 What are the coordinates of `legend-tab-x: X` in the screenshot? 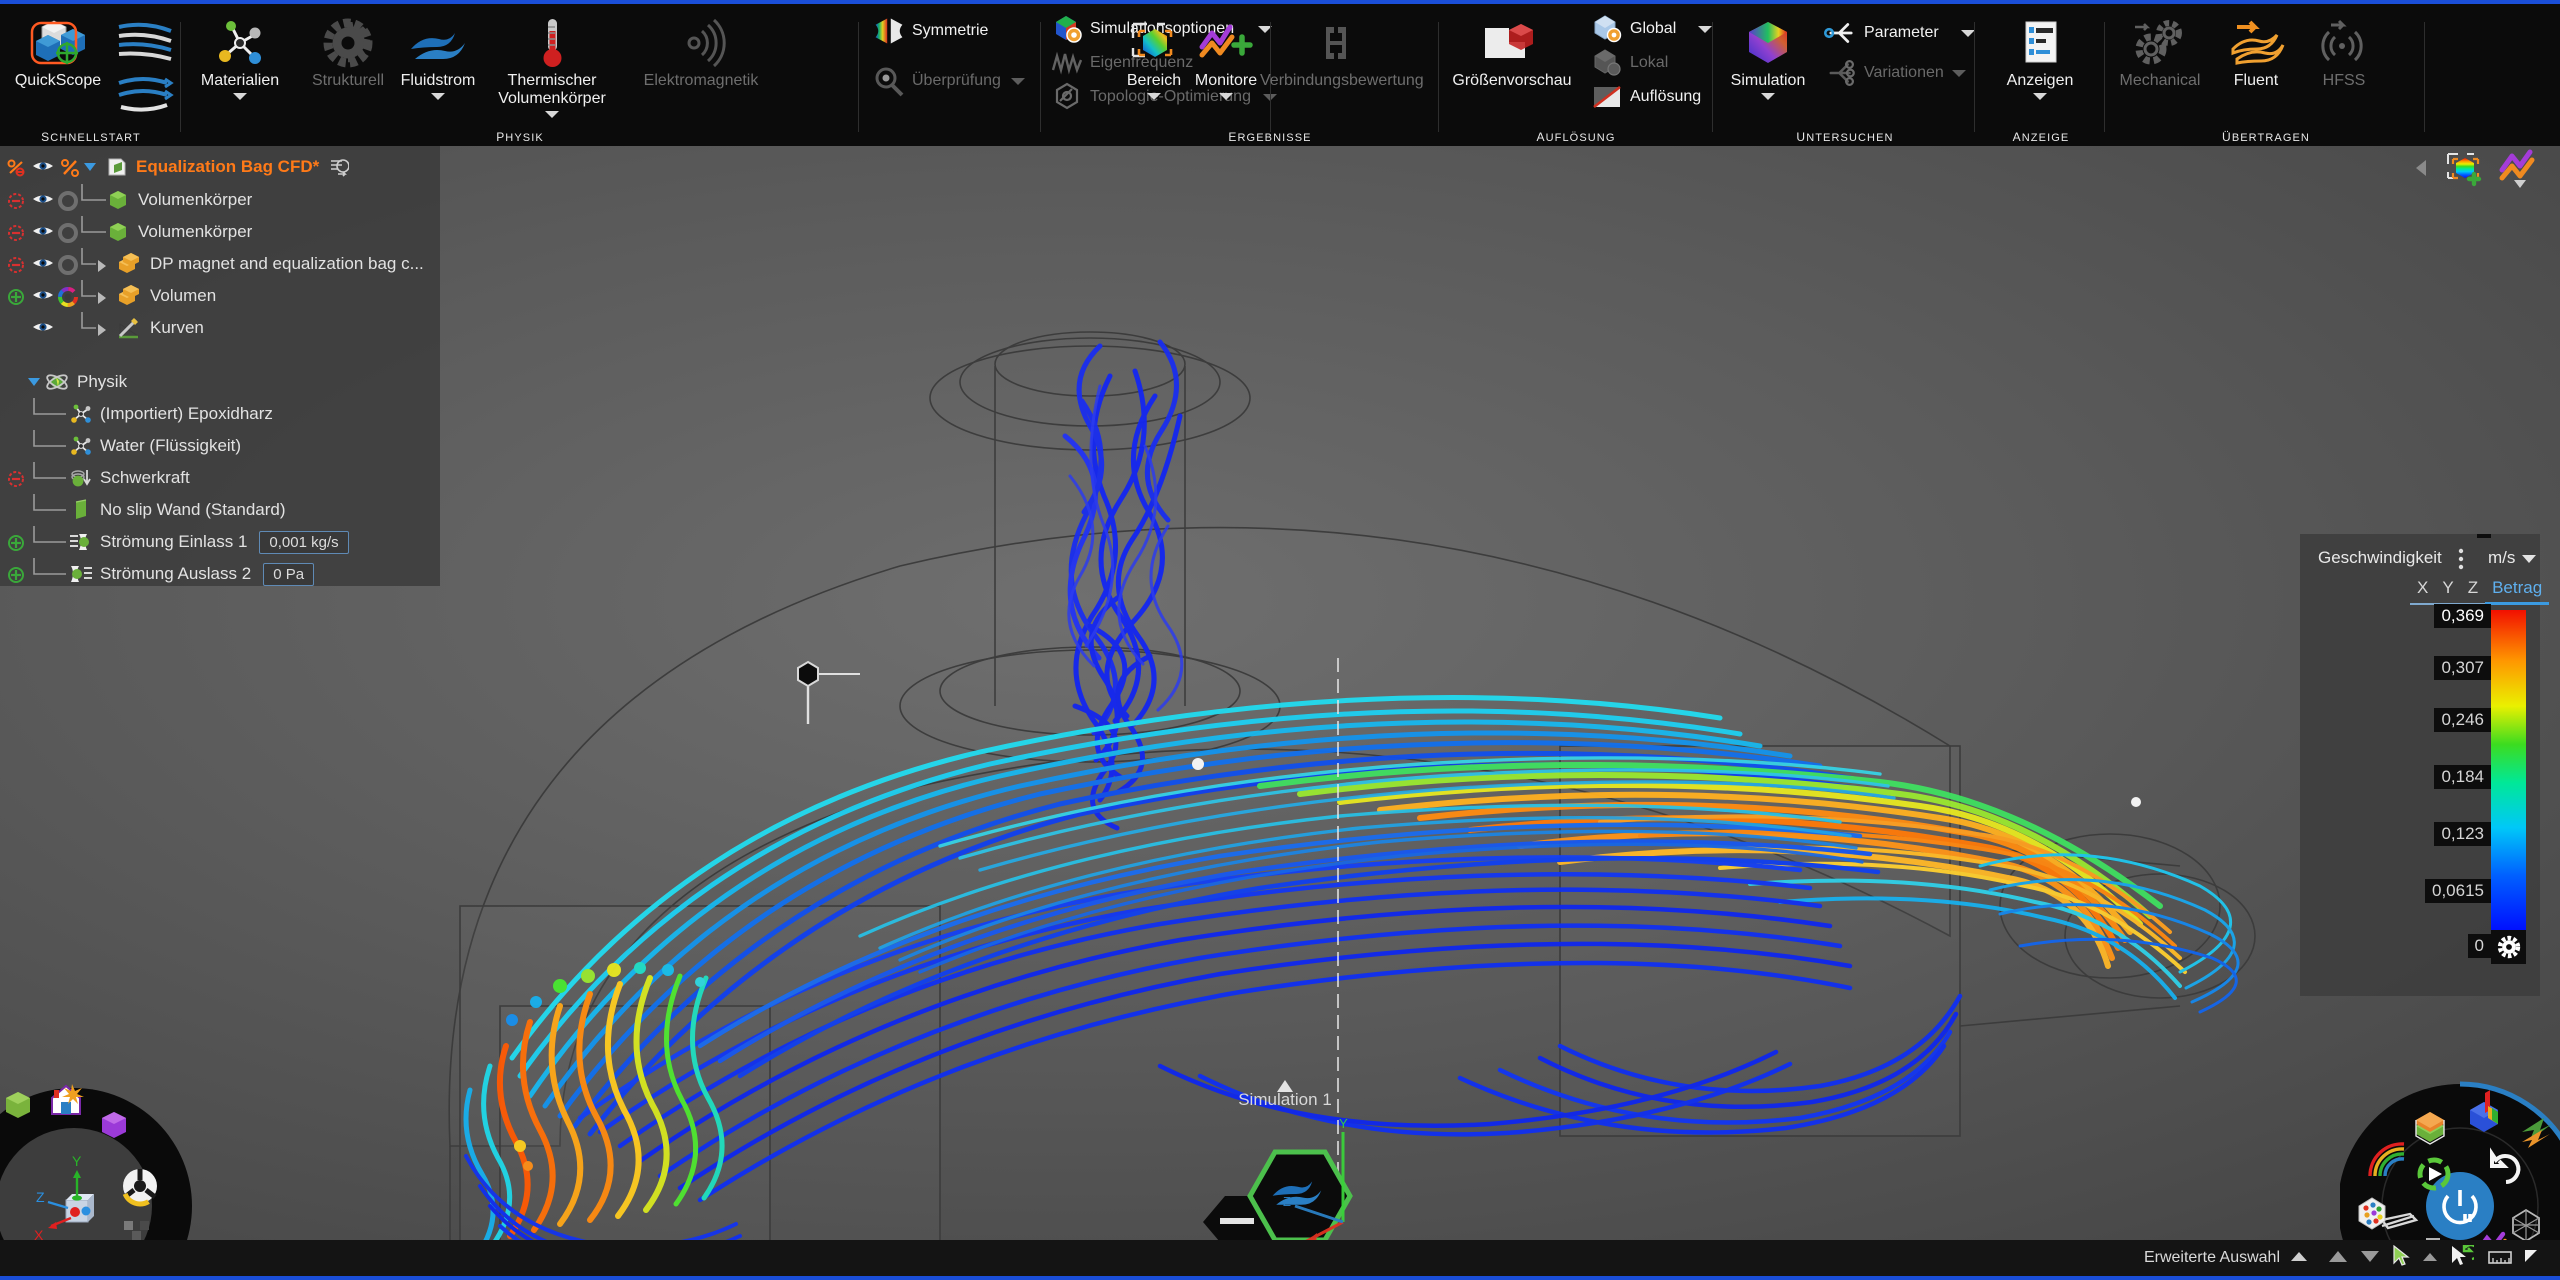 It's located at (2423, 591).